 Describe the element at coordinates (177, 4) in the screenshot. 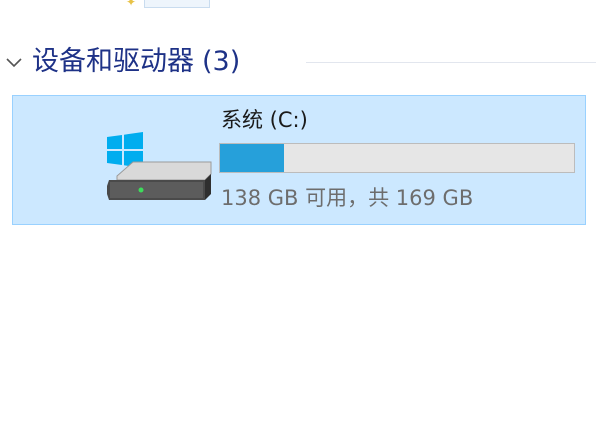

I see `folder-thumbnail` at that location.